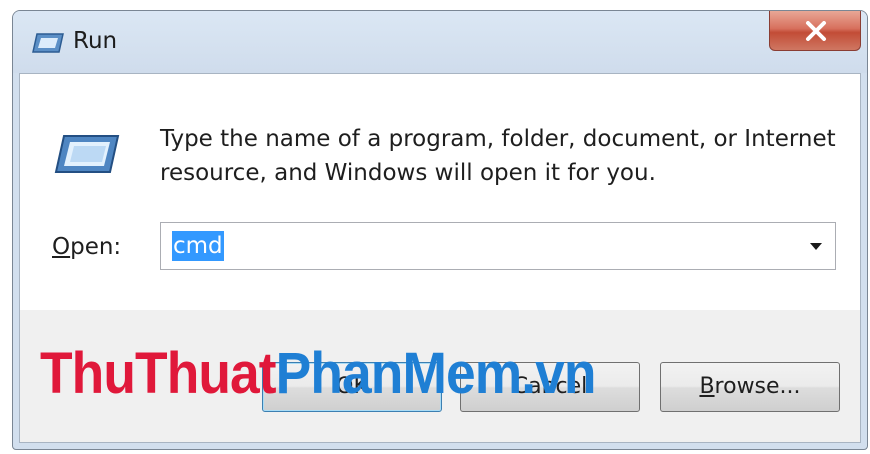 This screenshot has width=870, height=454. Describe the element at coordinates (440, 42) in the screenshot. I see `title-bar: Run` at that location.